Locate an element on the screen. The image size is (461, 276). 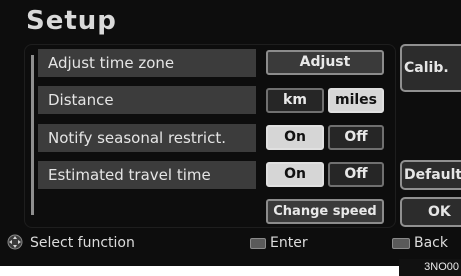
joystick-icon is located at coordinates (15, 242).